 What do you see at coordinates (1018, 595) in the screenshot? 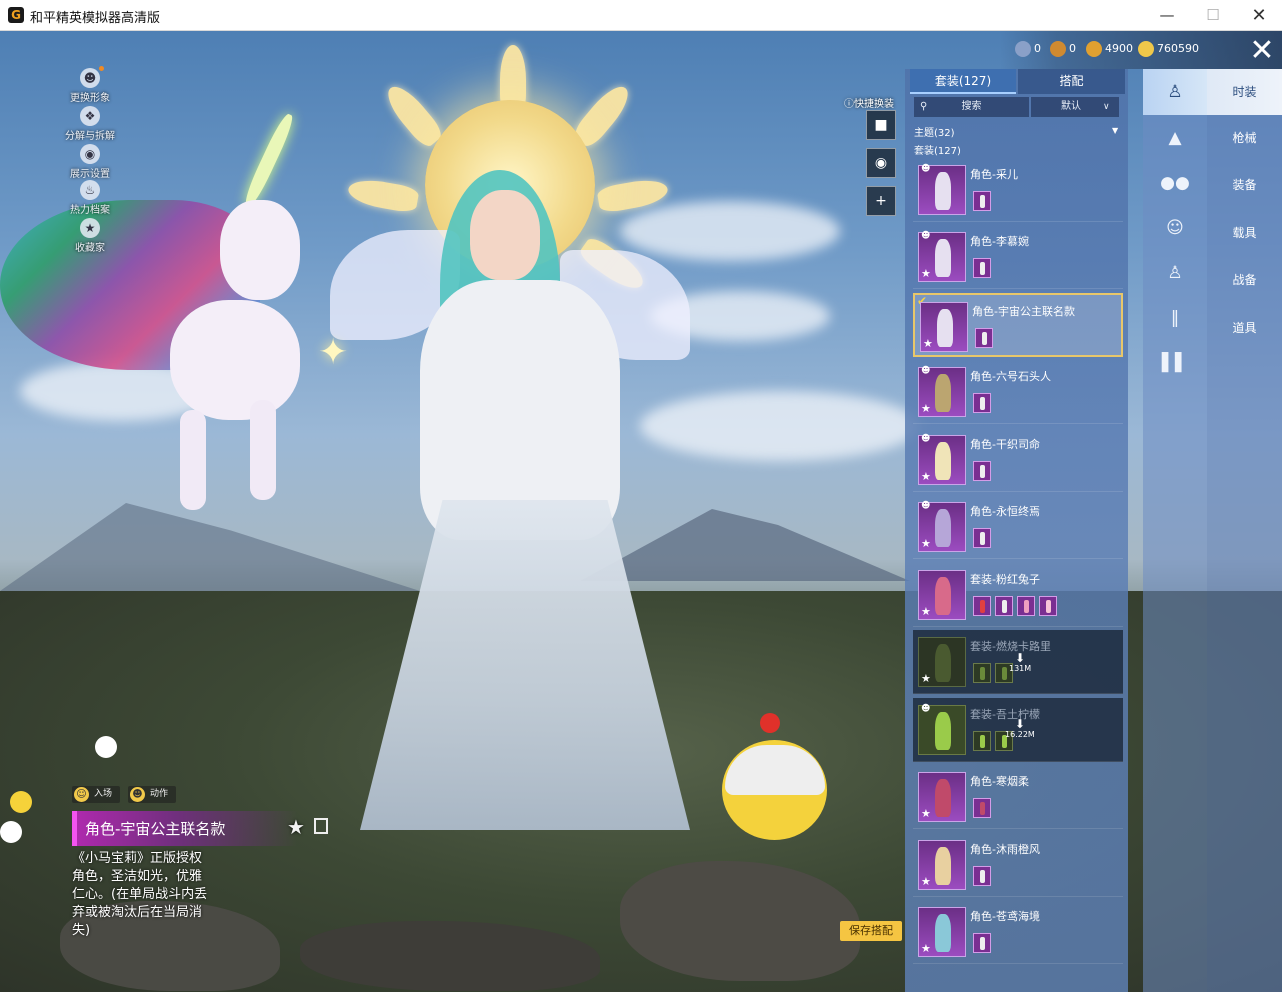
I see `list-item: ★ 套装-粉红兔子` at bounding box center [1018, 595].